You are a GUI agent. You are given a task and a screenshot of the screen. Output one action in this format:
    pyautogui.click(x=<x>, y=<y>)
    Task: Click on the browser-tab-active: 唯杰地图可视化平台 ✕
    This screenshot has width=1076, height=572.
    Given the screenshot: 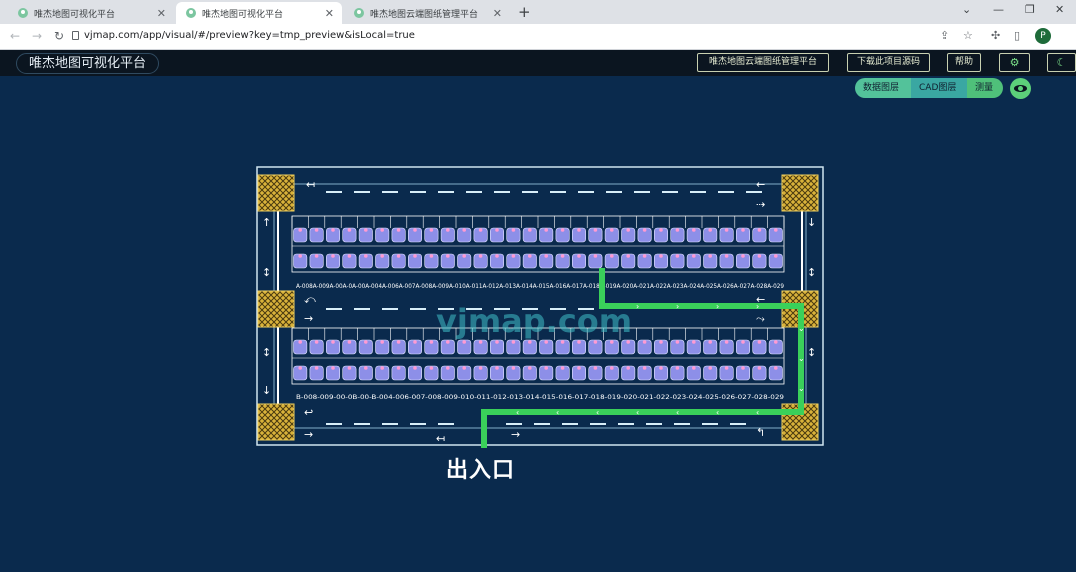 What is the action you would take?
    pyautogui.click(x=259, y=13)
    